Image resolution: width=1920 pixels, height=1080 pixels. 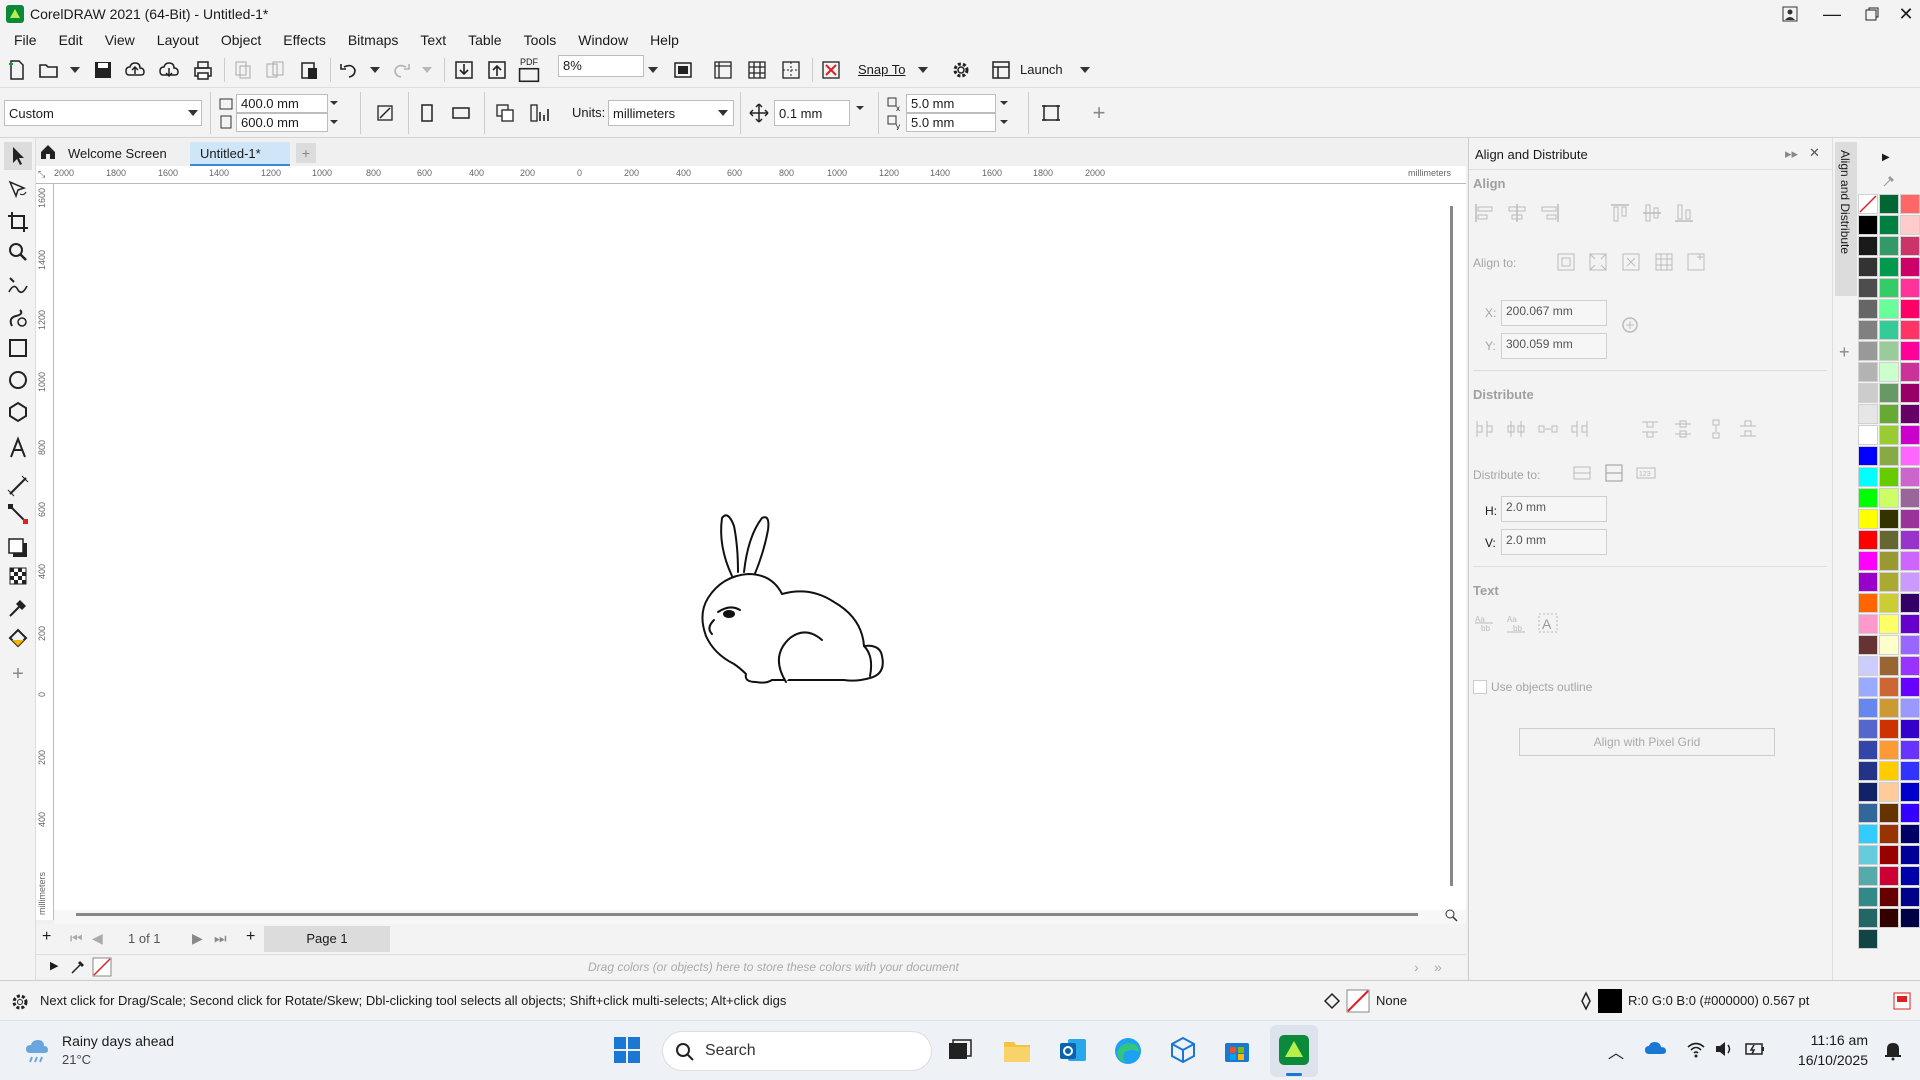 I want to click on distribute-spacing-h-icon, so click(x=1548, y=429).